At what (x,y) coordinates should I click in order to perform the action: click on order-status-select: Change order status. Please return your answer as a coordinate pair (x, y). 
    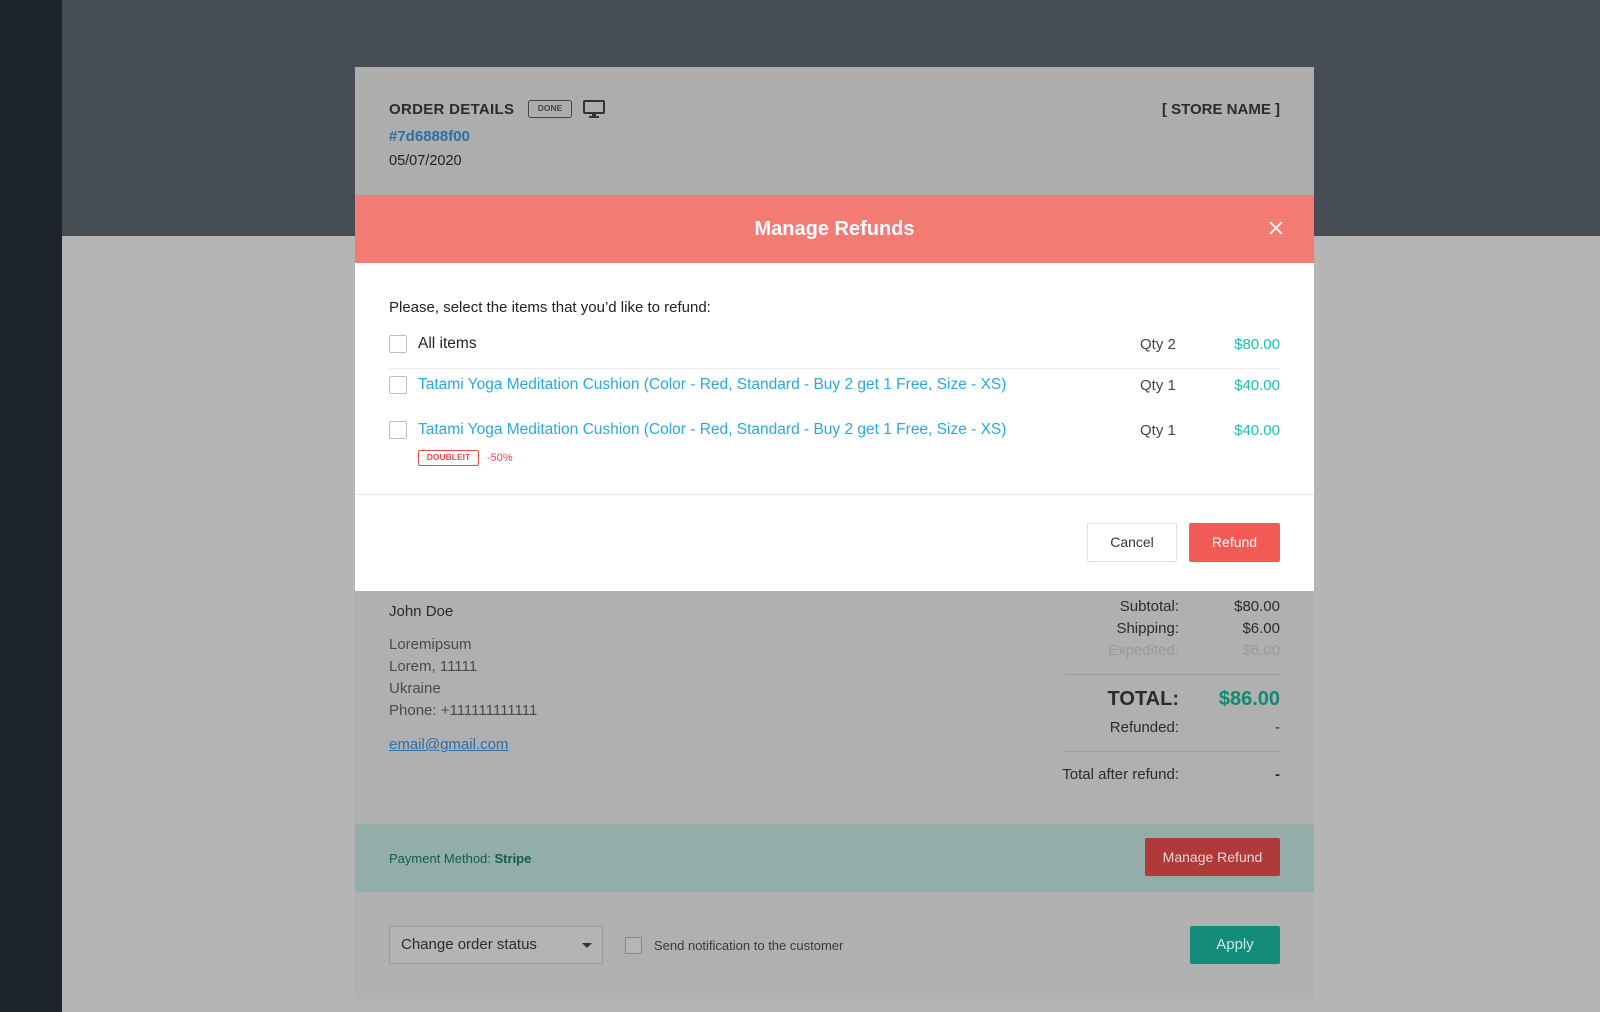
    Looking at the image, I should click on (496, 945).